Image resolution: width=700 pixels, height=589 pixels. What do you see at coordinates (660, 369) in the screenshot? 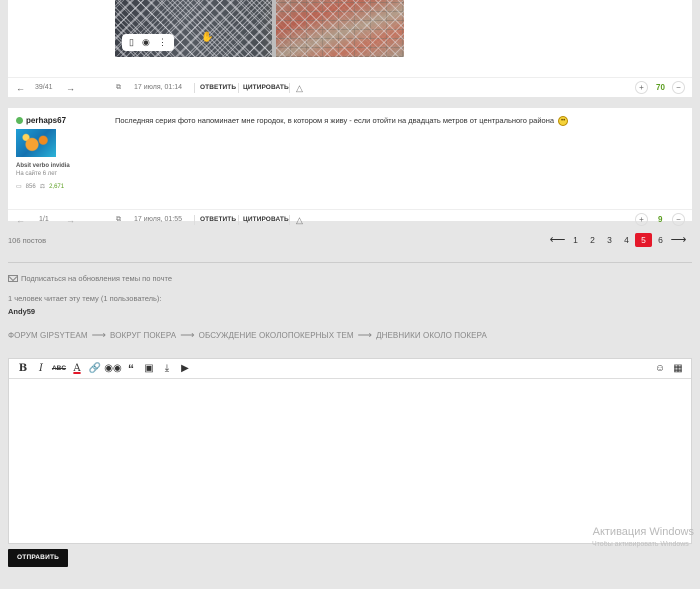
I see `emoji-icon: ☺` at bounding box center [660, 369].